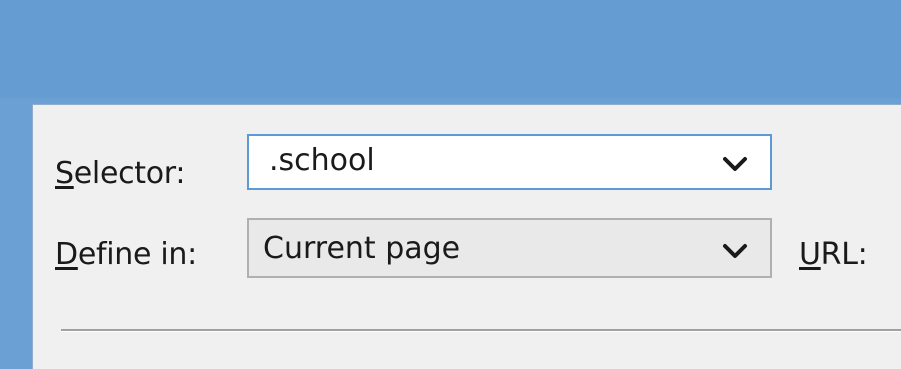  Describe the element at coordinates (322, 160) in the screenshot. I see `selector-input: .school` at that location.